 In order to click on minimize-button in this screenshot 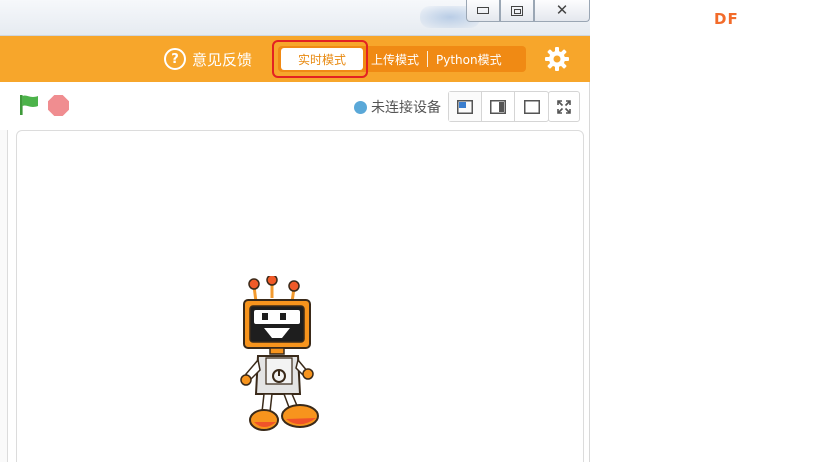, I will do `click(483, 11)`.